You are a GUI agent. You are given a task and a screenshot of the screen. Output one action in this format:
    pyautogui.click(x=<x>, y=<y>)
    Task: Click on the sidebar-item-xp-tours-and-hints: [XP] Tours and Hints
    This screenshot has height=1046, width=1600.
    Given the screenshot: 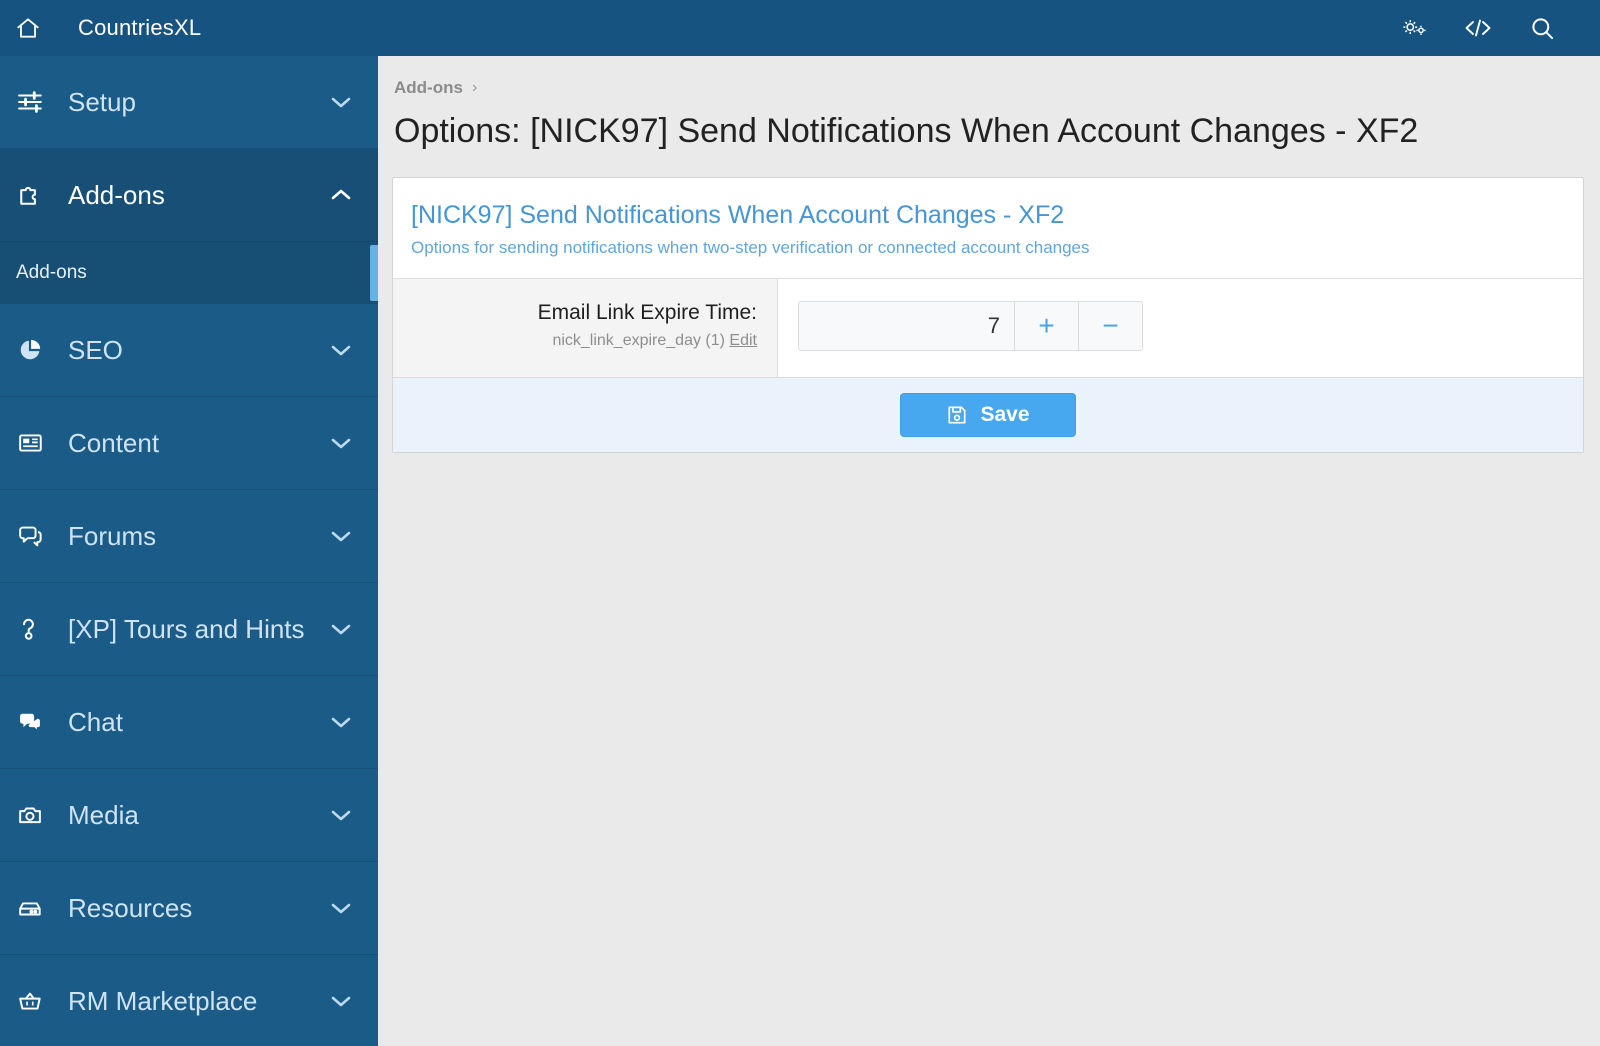 What is the action you would take?
    pyautogui.click(x=189, y=629)
    